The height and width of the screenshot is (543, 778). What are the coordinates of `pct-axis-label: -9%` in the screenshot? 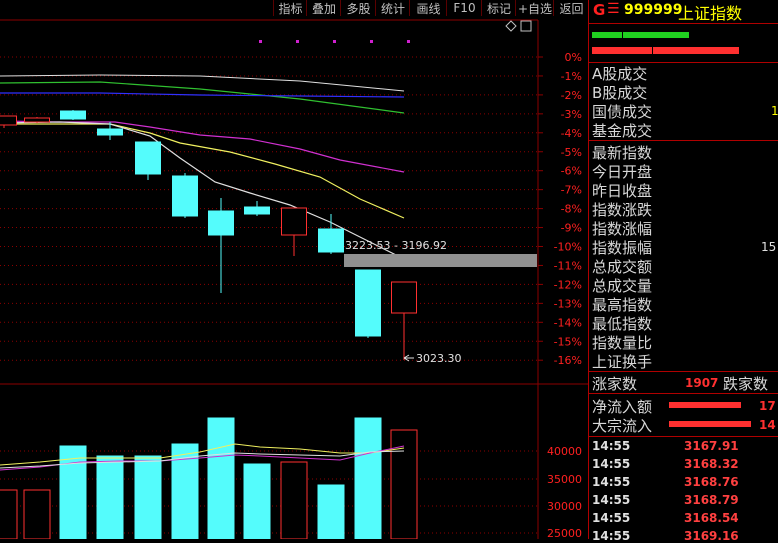 It's located at (571, 228).